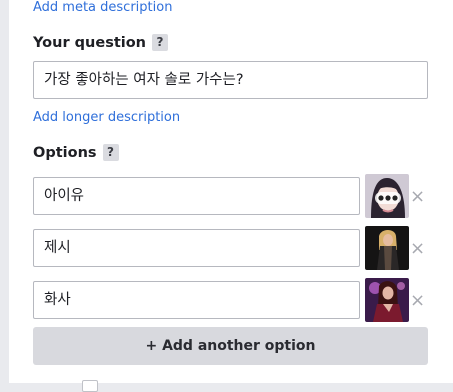  What do you see at coordinates (65, 153) in the screenshot?
I see `options-label-text: Options` at bounding box center [65, 153].